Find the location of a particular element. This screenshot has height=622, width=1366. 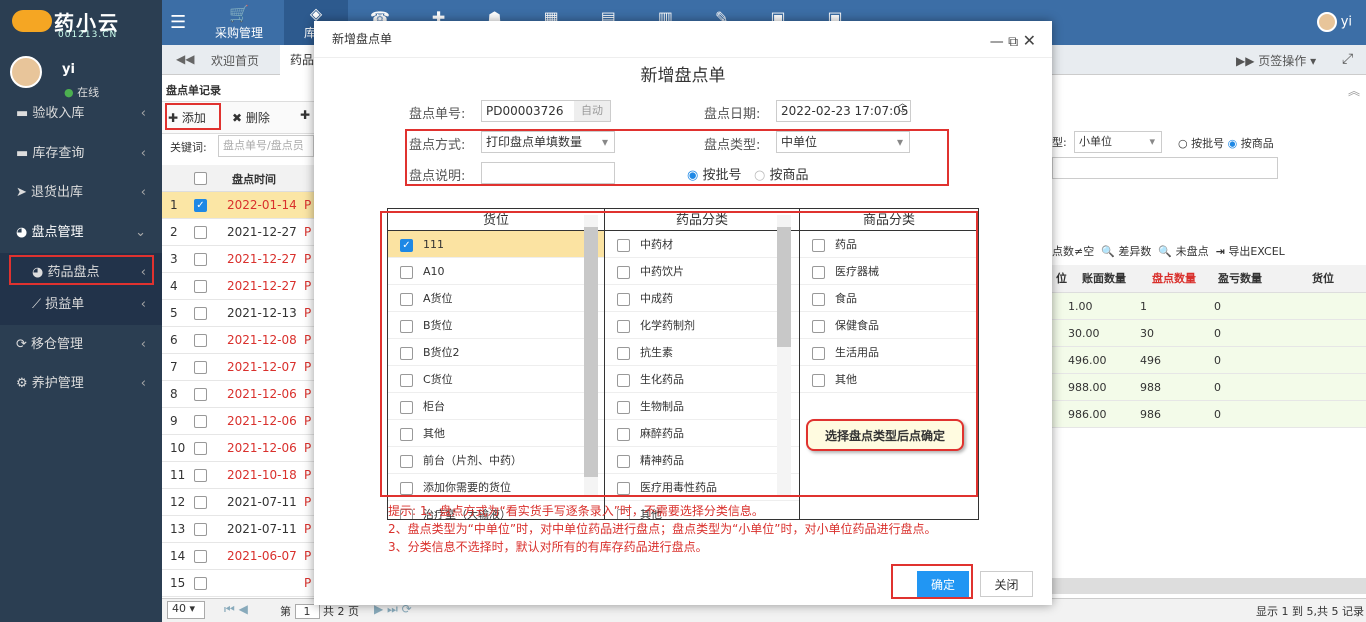

tab-home: 欢迎首页 is located at coordinates (235, 60).